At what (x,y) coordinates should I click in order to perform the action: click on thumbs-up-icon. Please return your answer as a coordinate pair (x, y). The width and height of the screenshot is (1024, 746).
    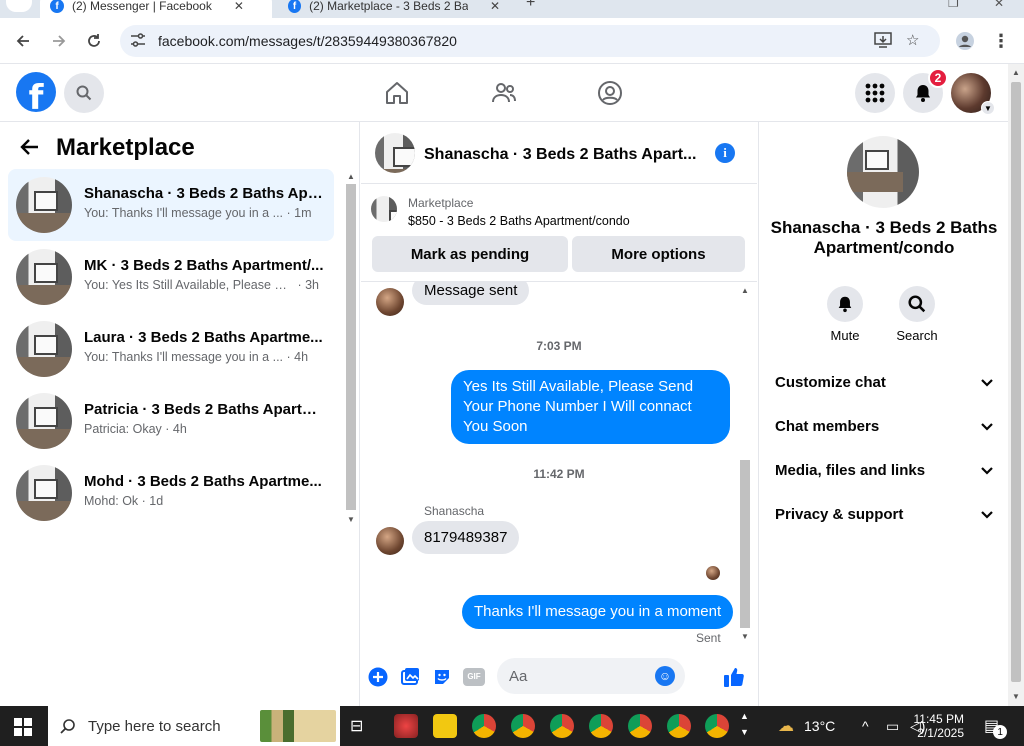
    Looking at the image, I should click on (734, 677).